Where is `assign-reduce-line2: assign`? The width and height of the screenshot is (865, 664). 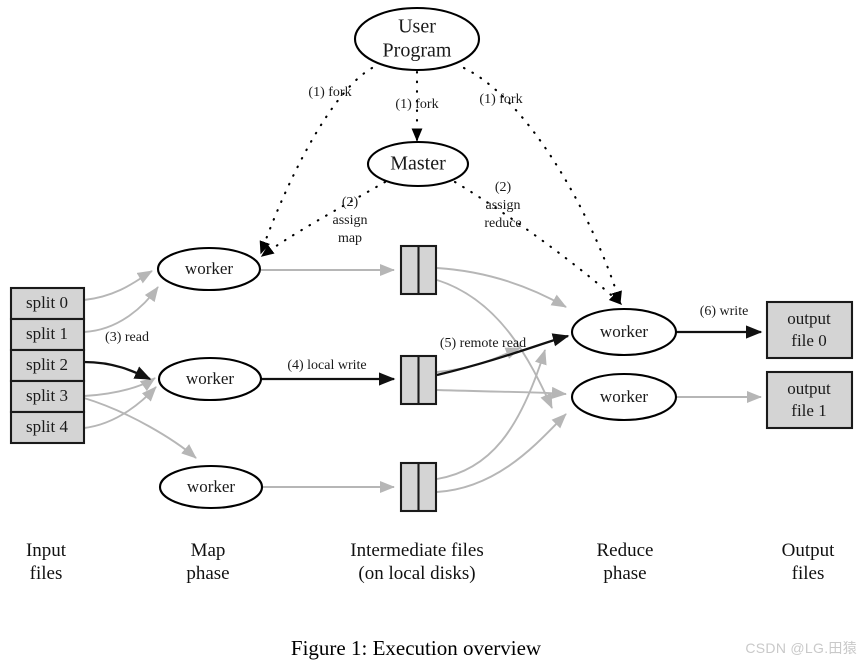
assign-reduce-line2: assign is located at coordinates (503, 205).